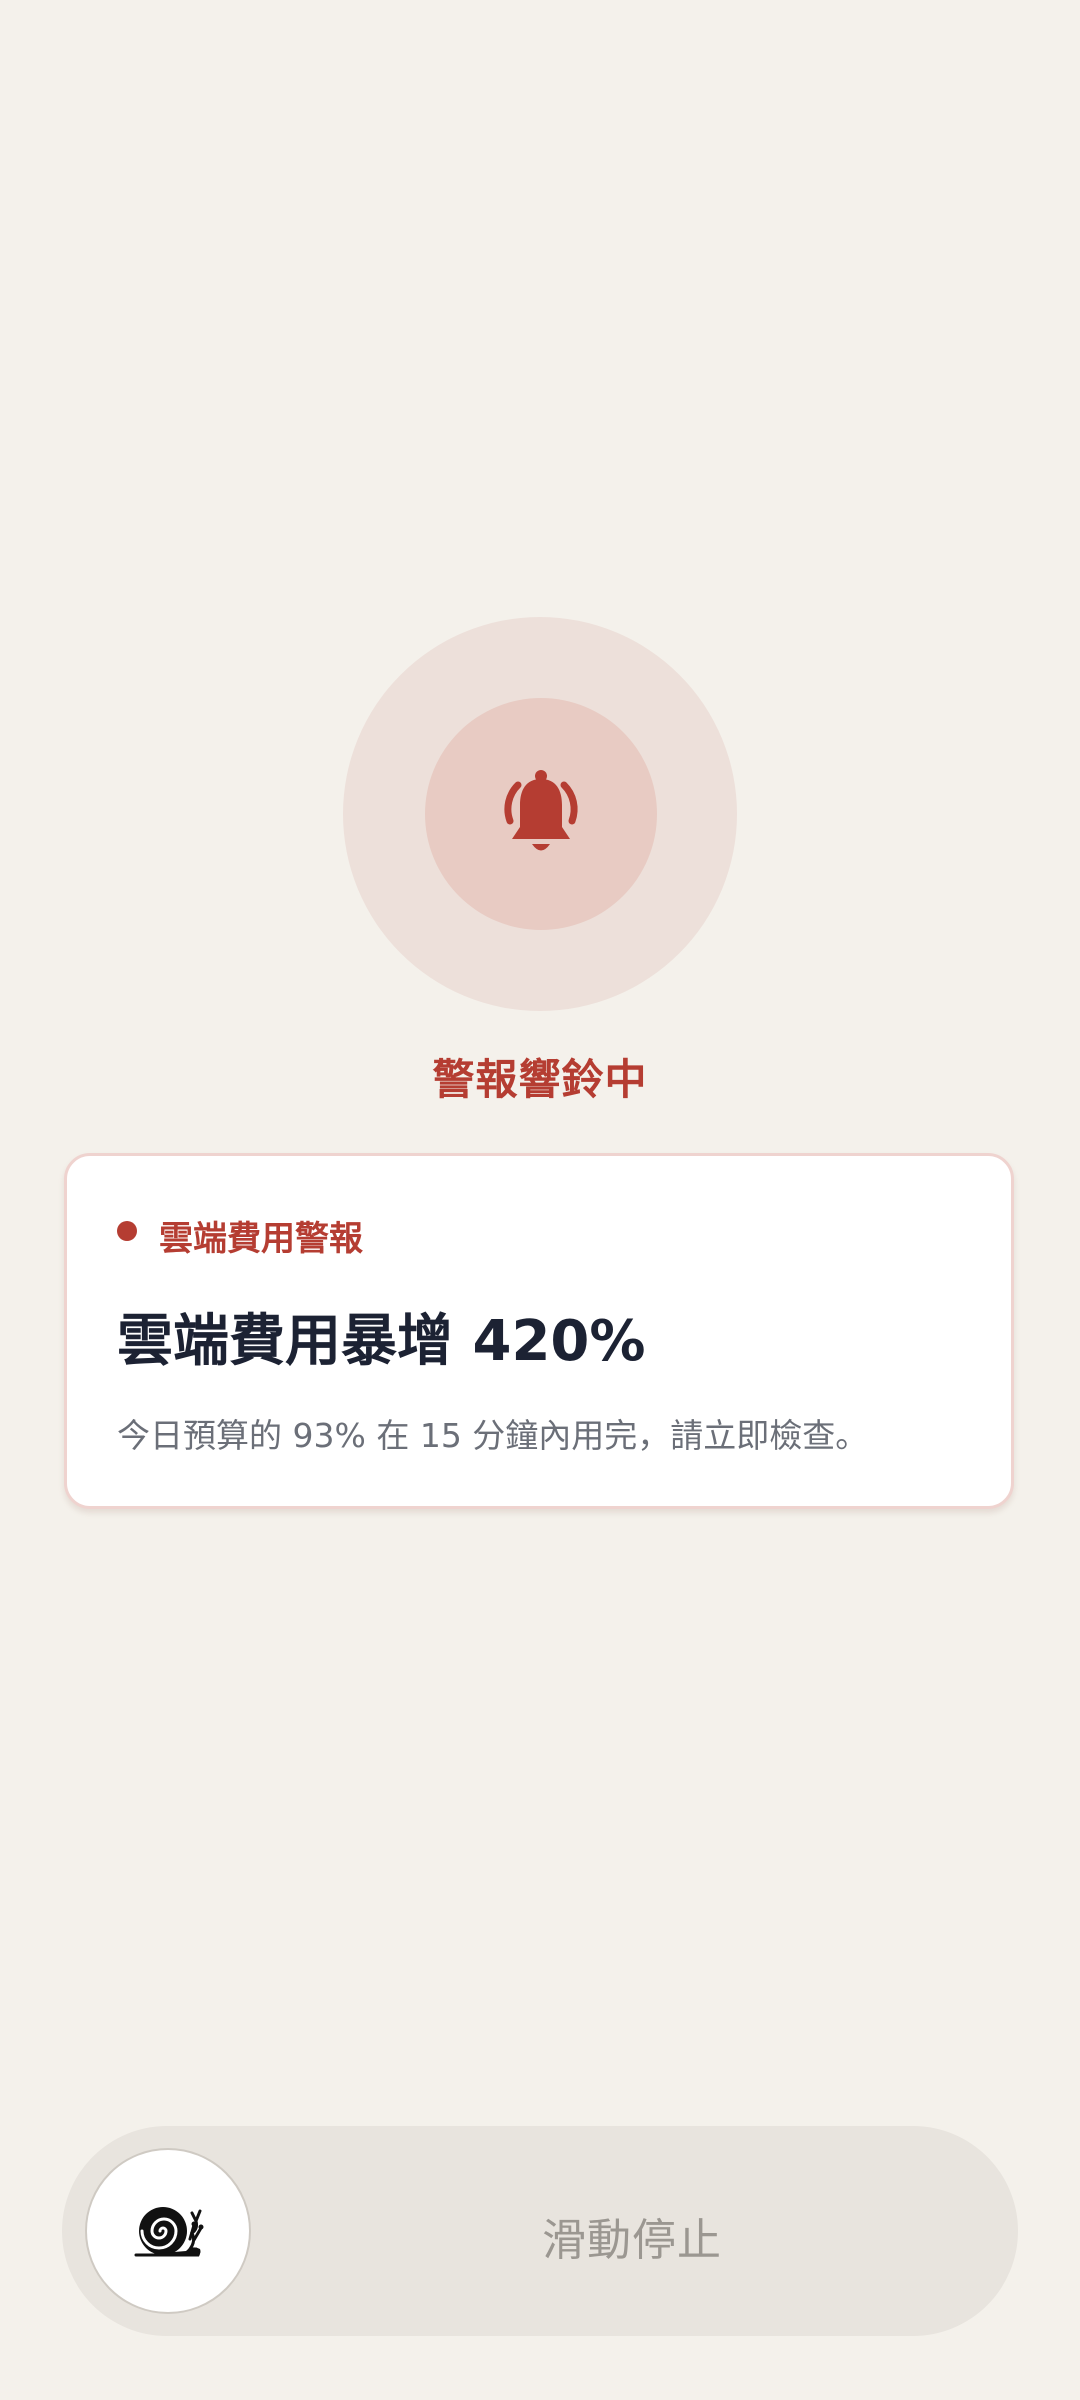 The width and height of the screenshot is (1080, 2400). I want to click on alarm-status-label: 警報響鈴中, so click(540, 1079).